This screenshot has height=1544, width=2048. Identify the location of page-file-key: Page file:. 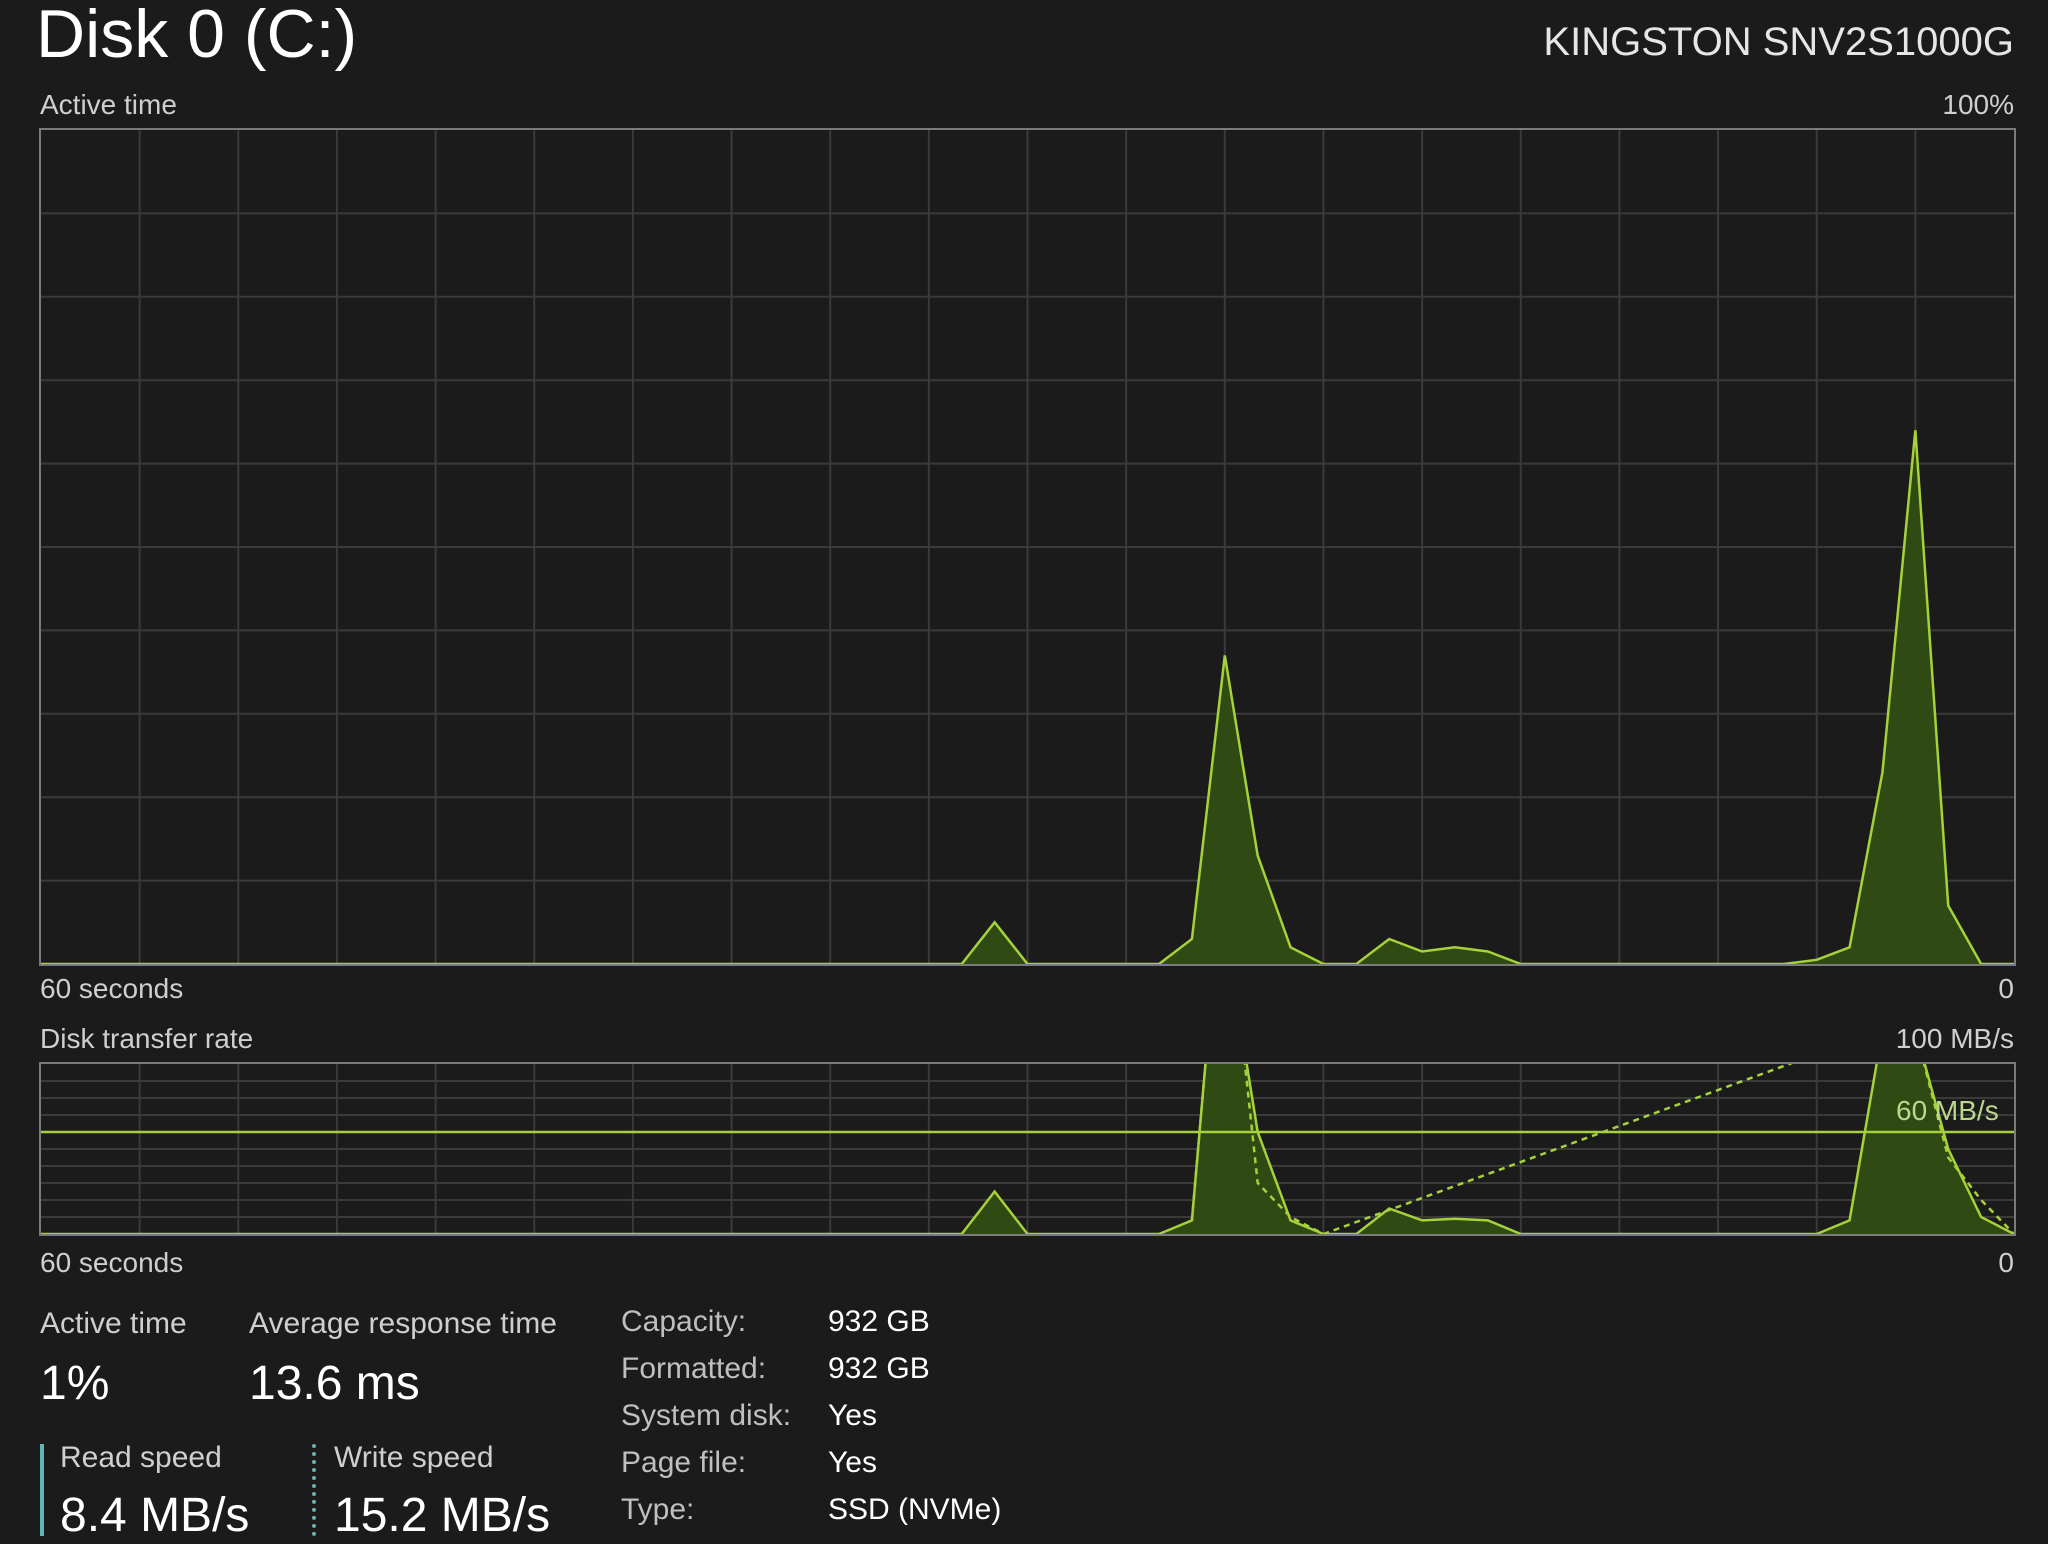
(684, 1462).